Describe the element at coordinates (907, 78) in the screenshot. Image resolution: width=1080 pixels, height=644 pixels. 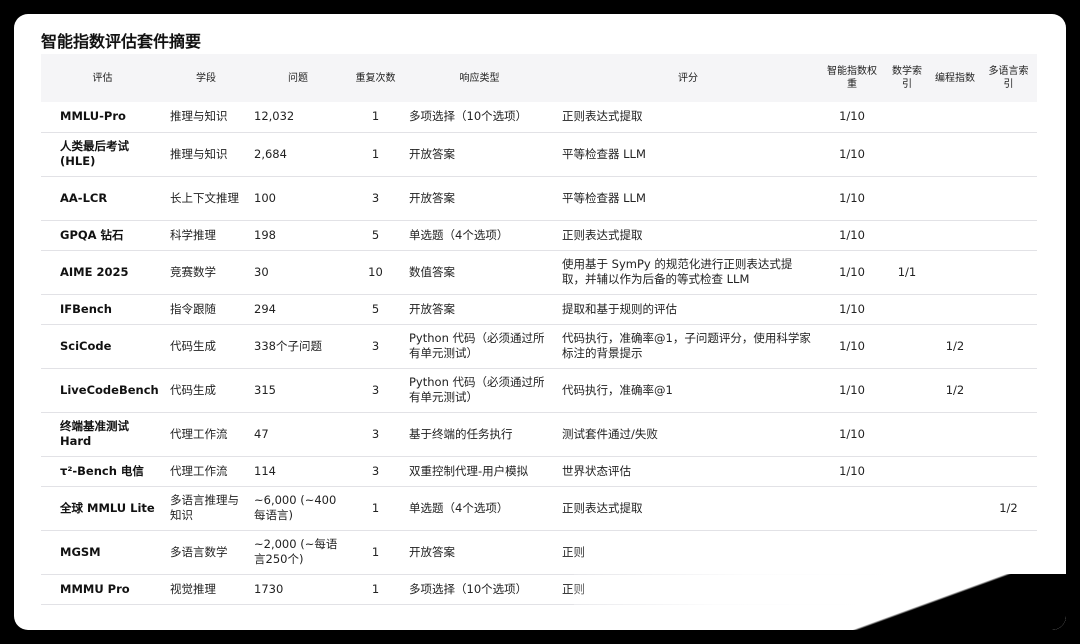
I see `column-header: 数学索引` at that location.